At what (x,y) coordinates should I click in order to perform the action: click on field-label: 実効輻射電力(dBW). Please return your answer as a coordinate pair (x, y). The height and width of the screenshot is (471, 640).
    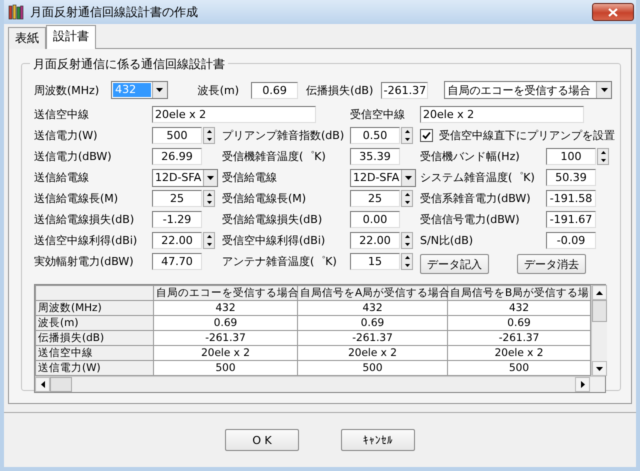
    Looking at the image, I should click on (84, 261).